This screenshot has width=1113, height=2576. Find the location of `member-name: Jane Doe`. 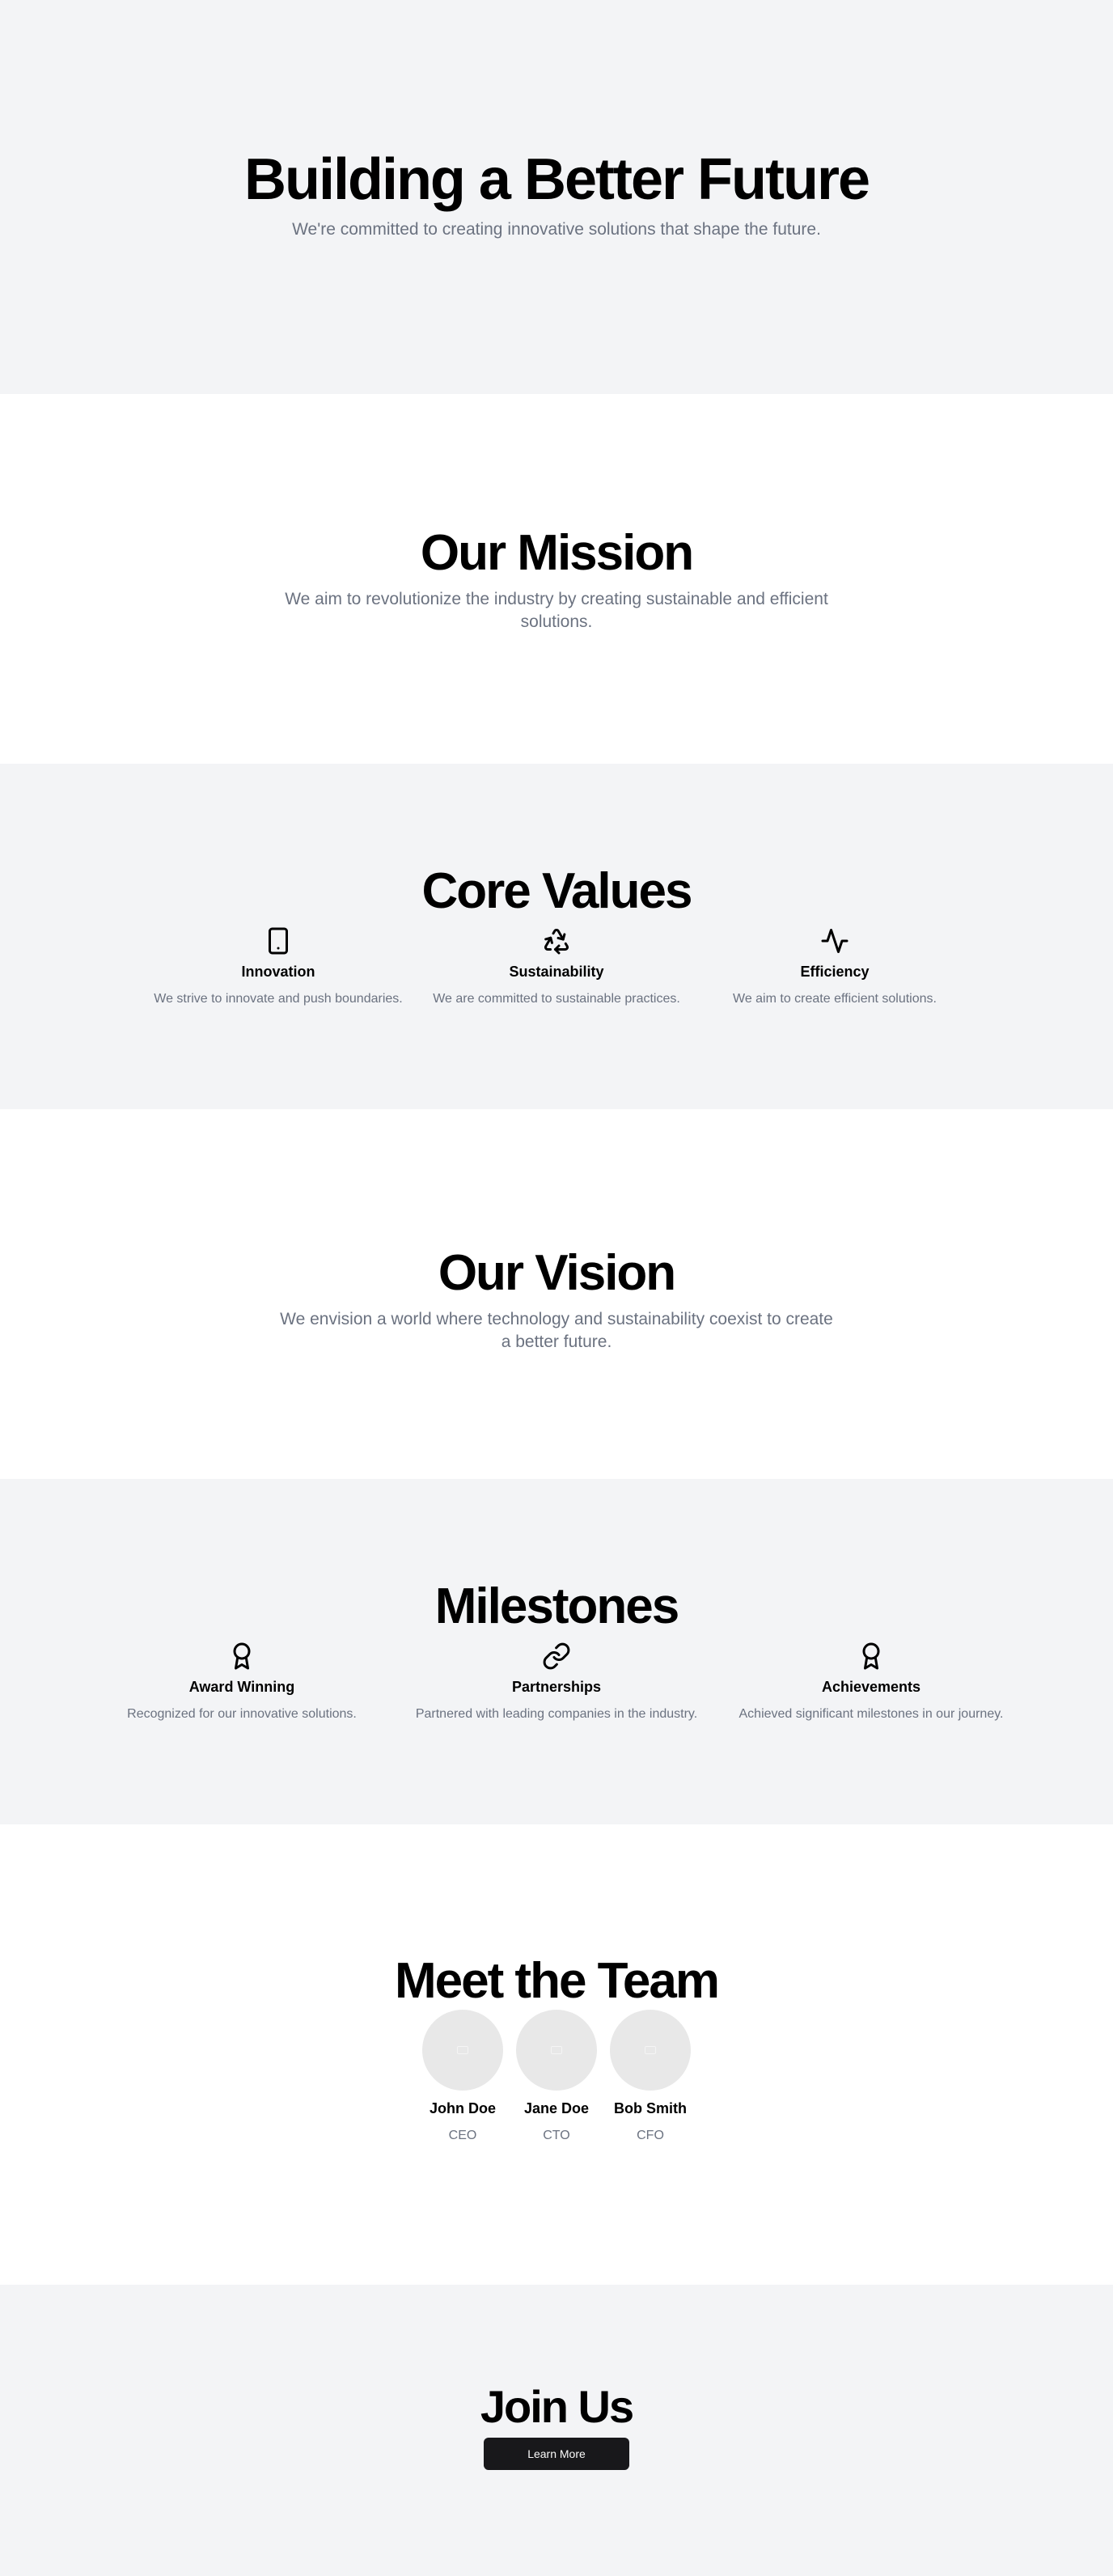

member-name: Jane Doe is located at coordinates (556, 2108).